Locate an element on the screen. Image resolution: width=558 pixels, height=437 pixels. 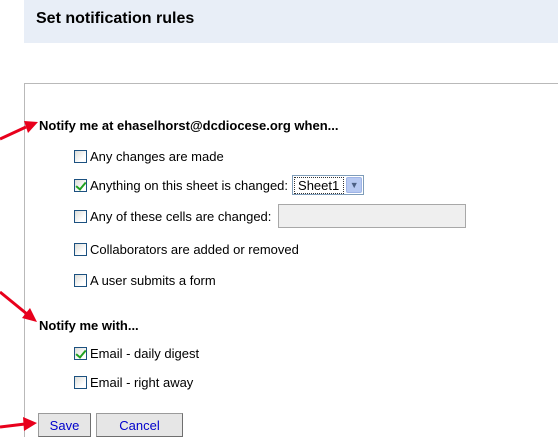
option-daily-digest: Email - daily digest is located at coordinates (136, 353).